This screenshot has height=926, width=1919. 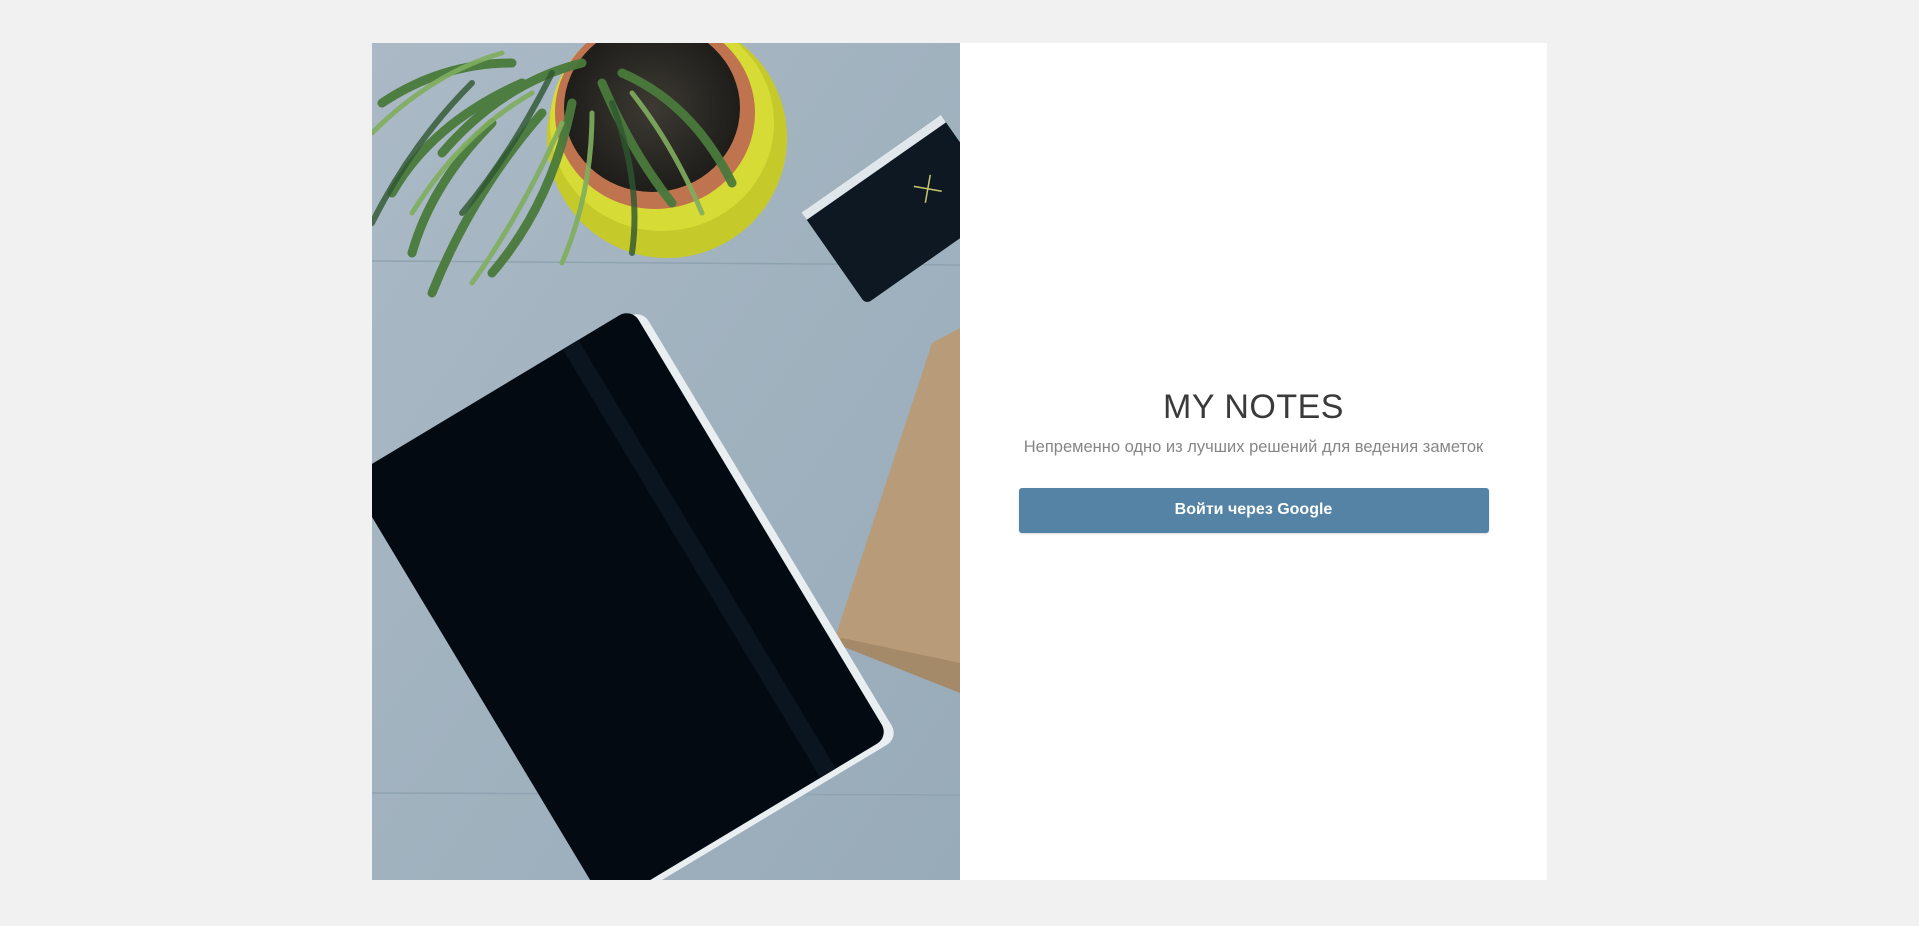 I want to click on app-title: MY NOTES, so click(x=1253, y=406).